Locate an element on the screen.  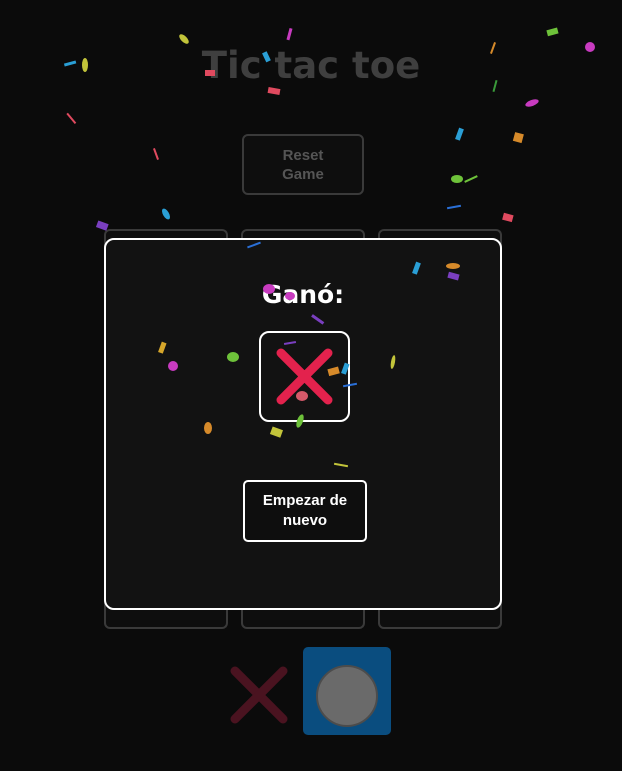
circle-icon is located at coordinates (347, 696).